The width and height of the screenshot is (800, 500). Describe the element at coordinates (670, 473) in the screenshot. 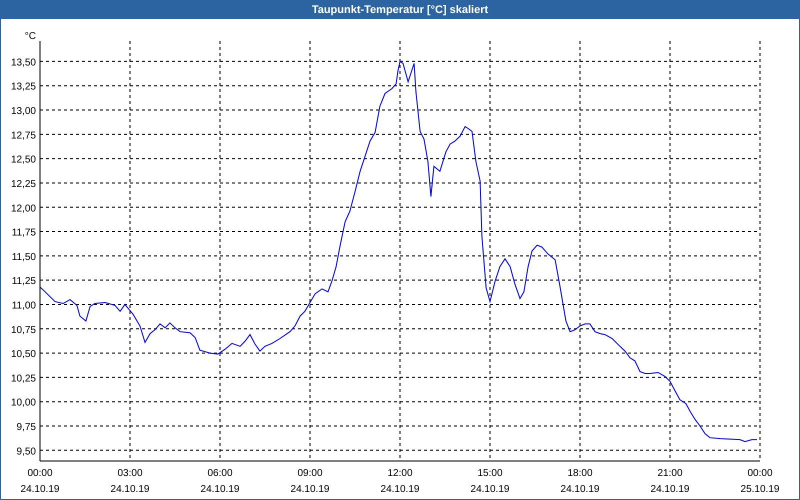

I see `axis-label: 21:00` at that location.